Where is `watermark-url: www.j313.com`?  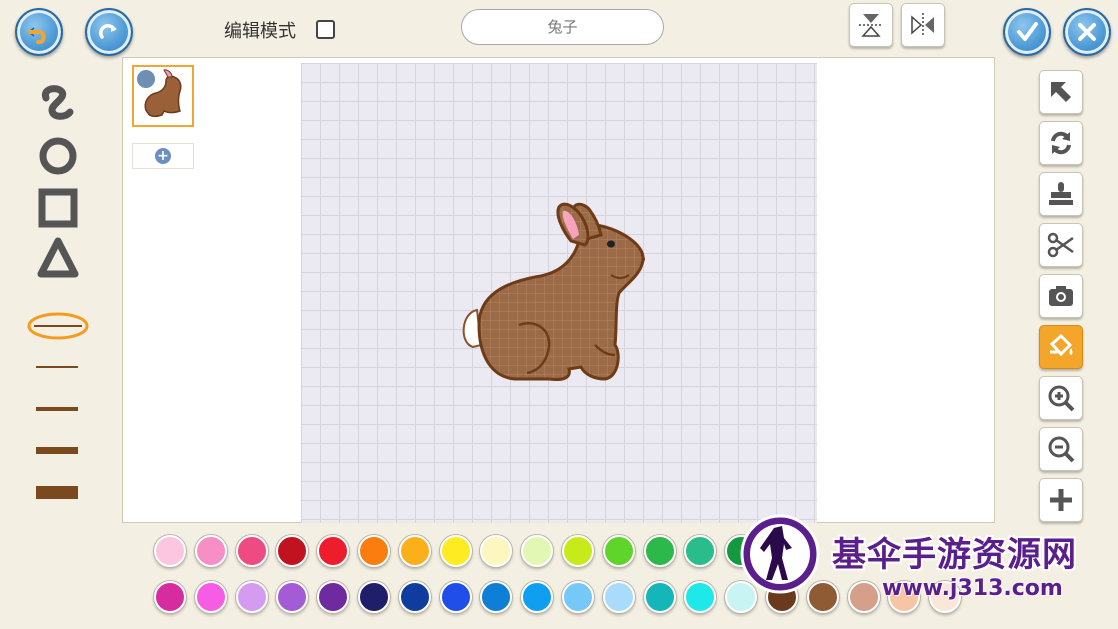 watermark-url: www.j313.com is located at coordinates (972, 588).